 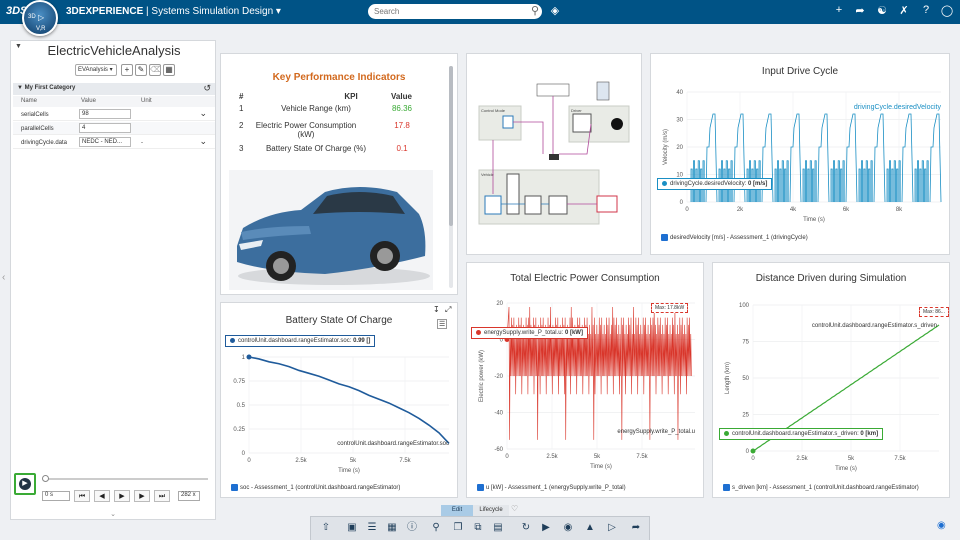 What do you see at coordinates (457, 510) in the screenshot?
I see `tab-edit: Edit` at bounding box center [457, 510].